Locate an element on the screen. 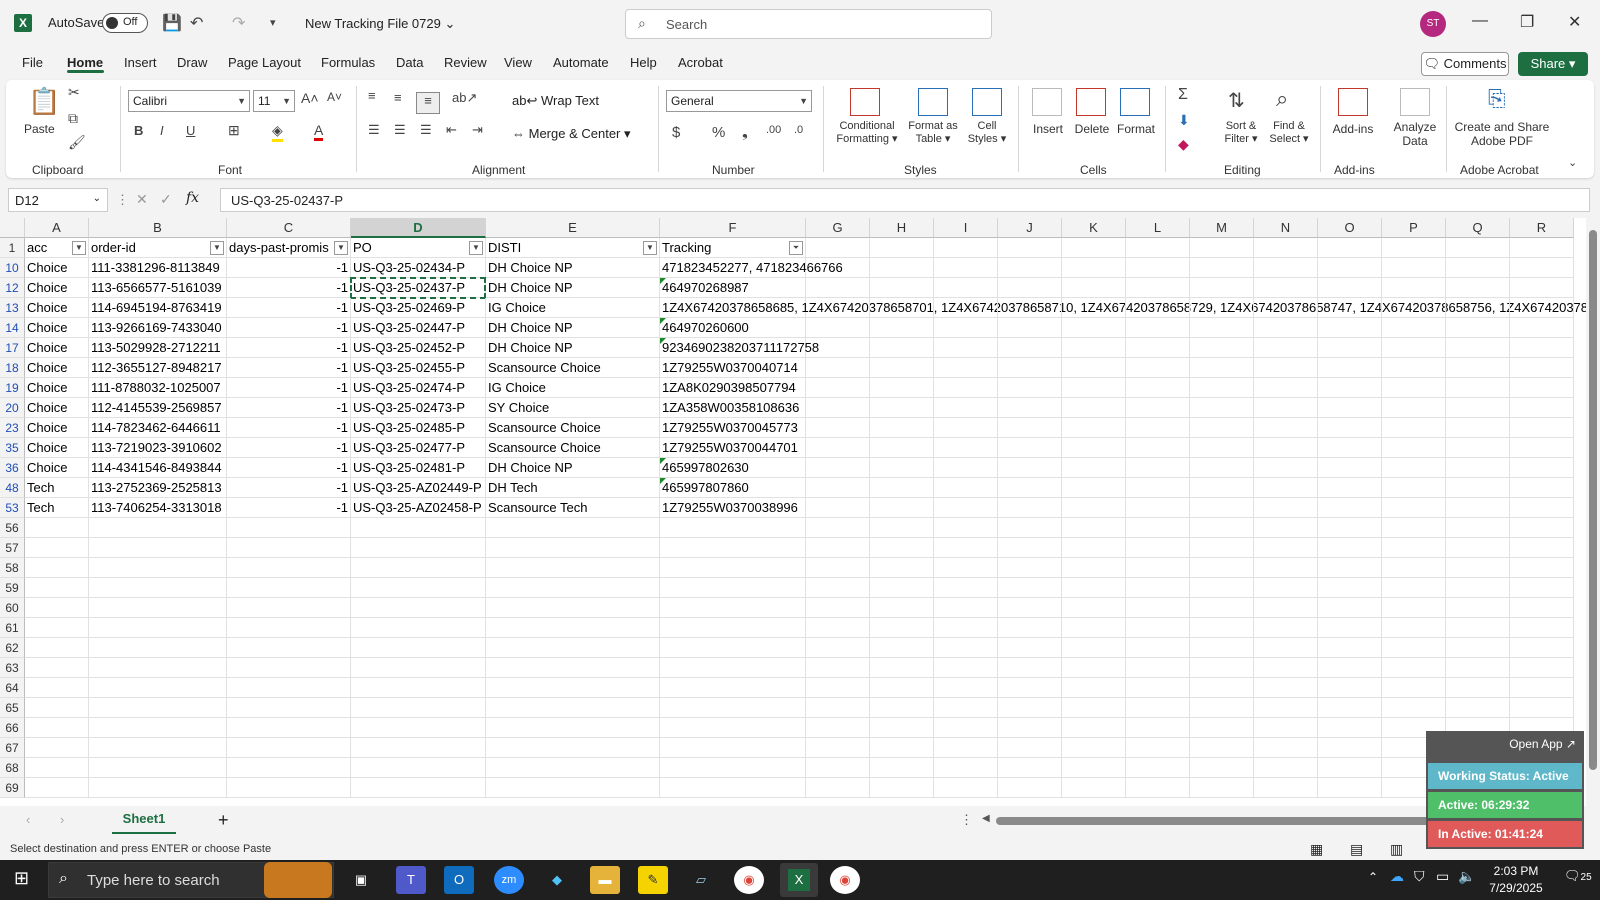  fill-color-icon: ◈ is located at coordinates (277, 132).